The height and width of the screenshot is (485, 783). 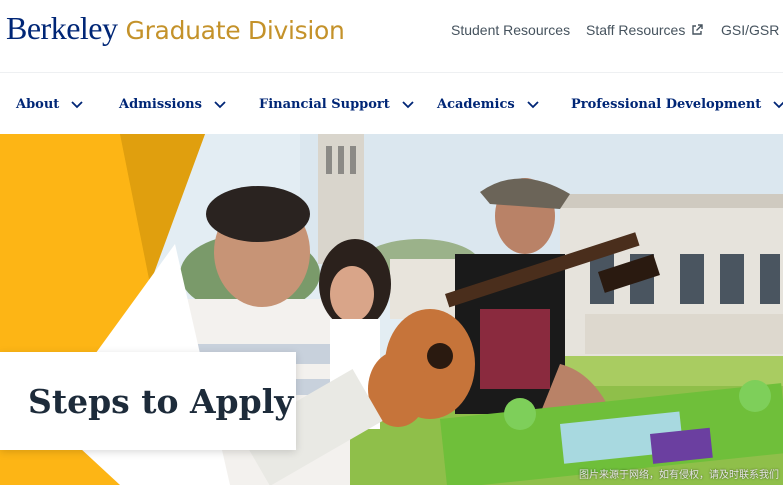 I want to click on logo-berkeley: Berkeley, so click(x=62, y=28).